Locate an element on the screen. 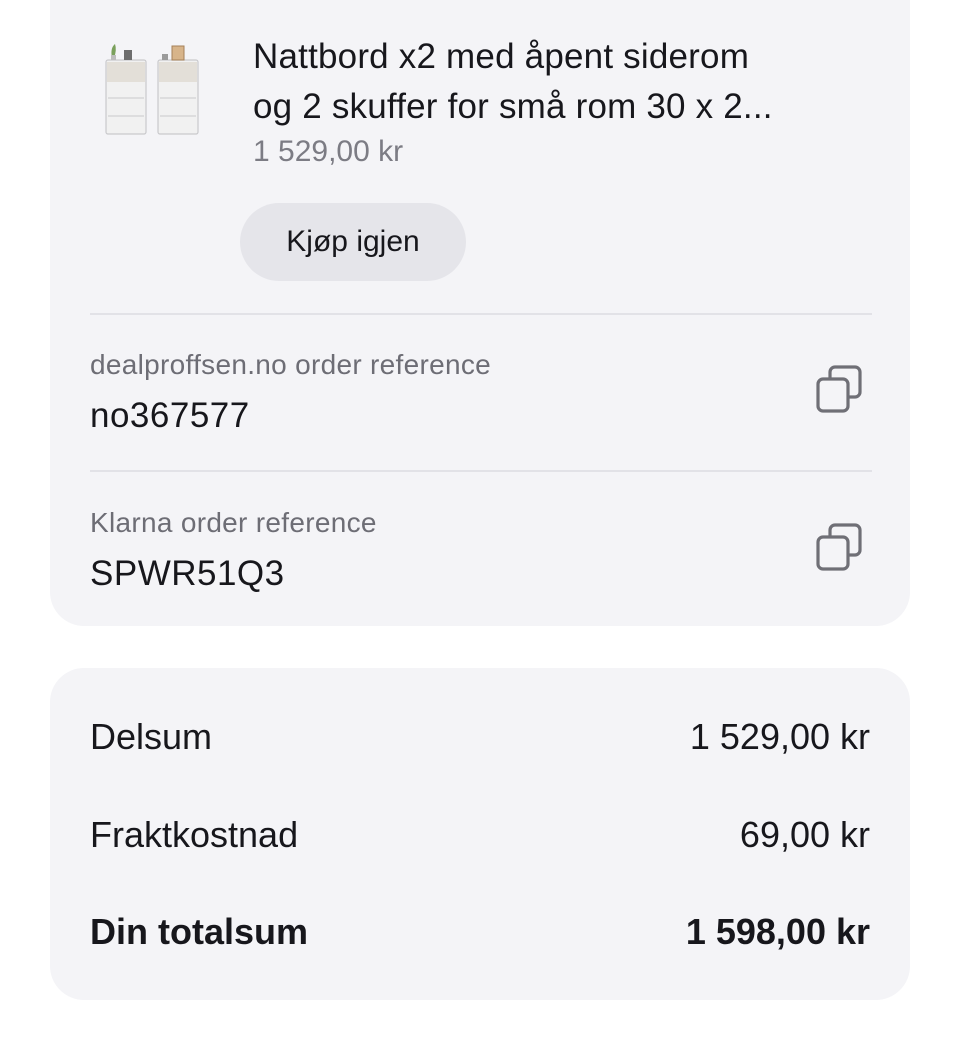 The width and height of the screenshot is (960, 1052). product-title-line-1: Nattbord x2 med åpent siderom is located at coordinates (501, 56).